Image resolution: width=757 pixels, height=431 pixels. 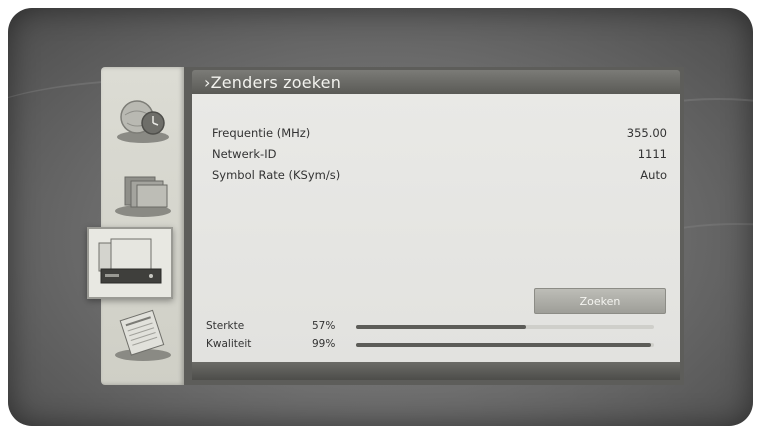 What do you see at coordinates (646, 133) in the screenshot?
I see `setting-value: 355.00` at bounding box center [646, 133].